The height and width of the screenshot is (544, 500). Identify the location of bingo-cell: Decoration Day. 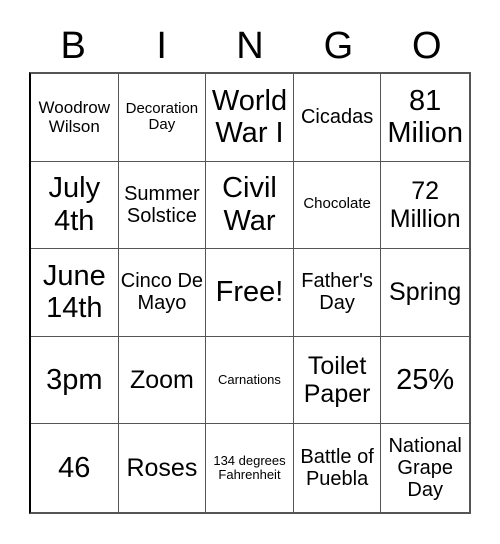
(162, 118).